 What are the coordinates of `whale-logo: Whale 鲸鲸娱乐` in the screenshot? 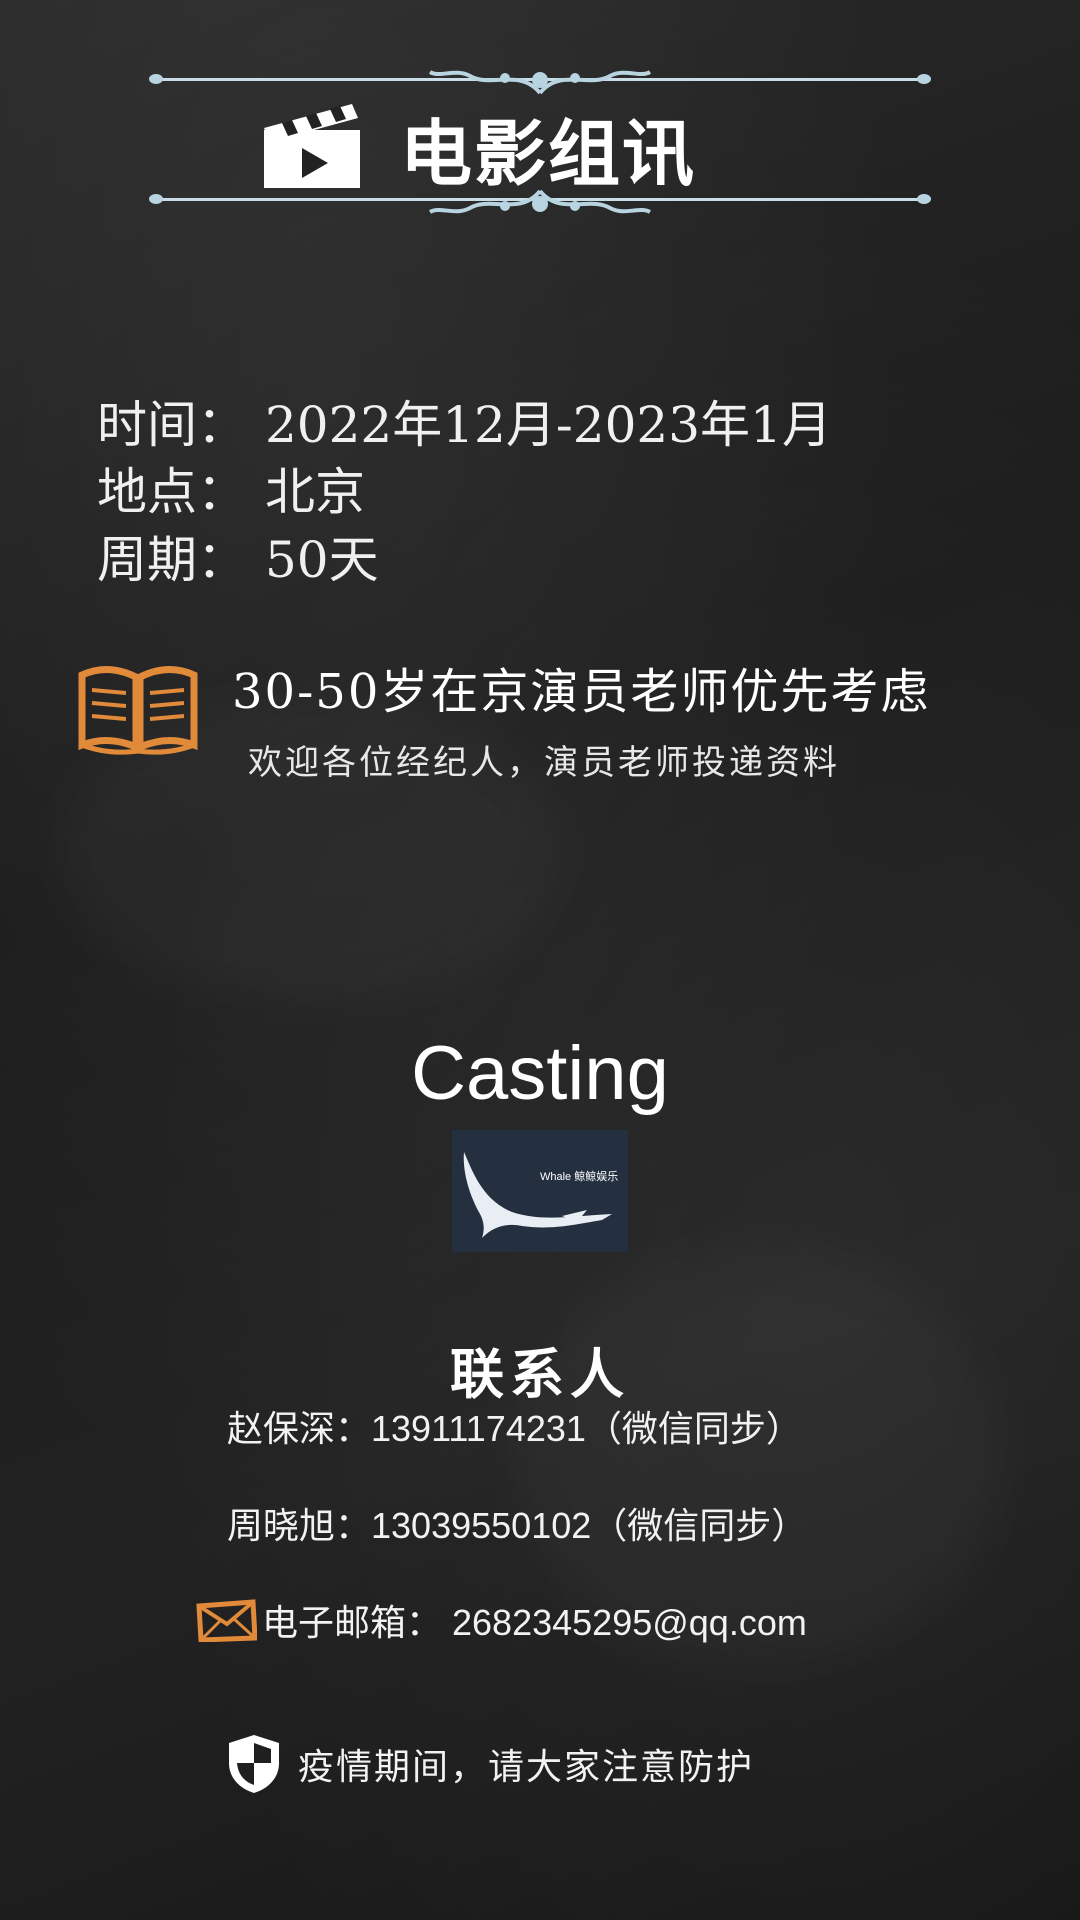 It's located at (540, 1191).